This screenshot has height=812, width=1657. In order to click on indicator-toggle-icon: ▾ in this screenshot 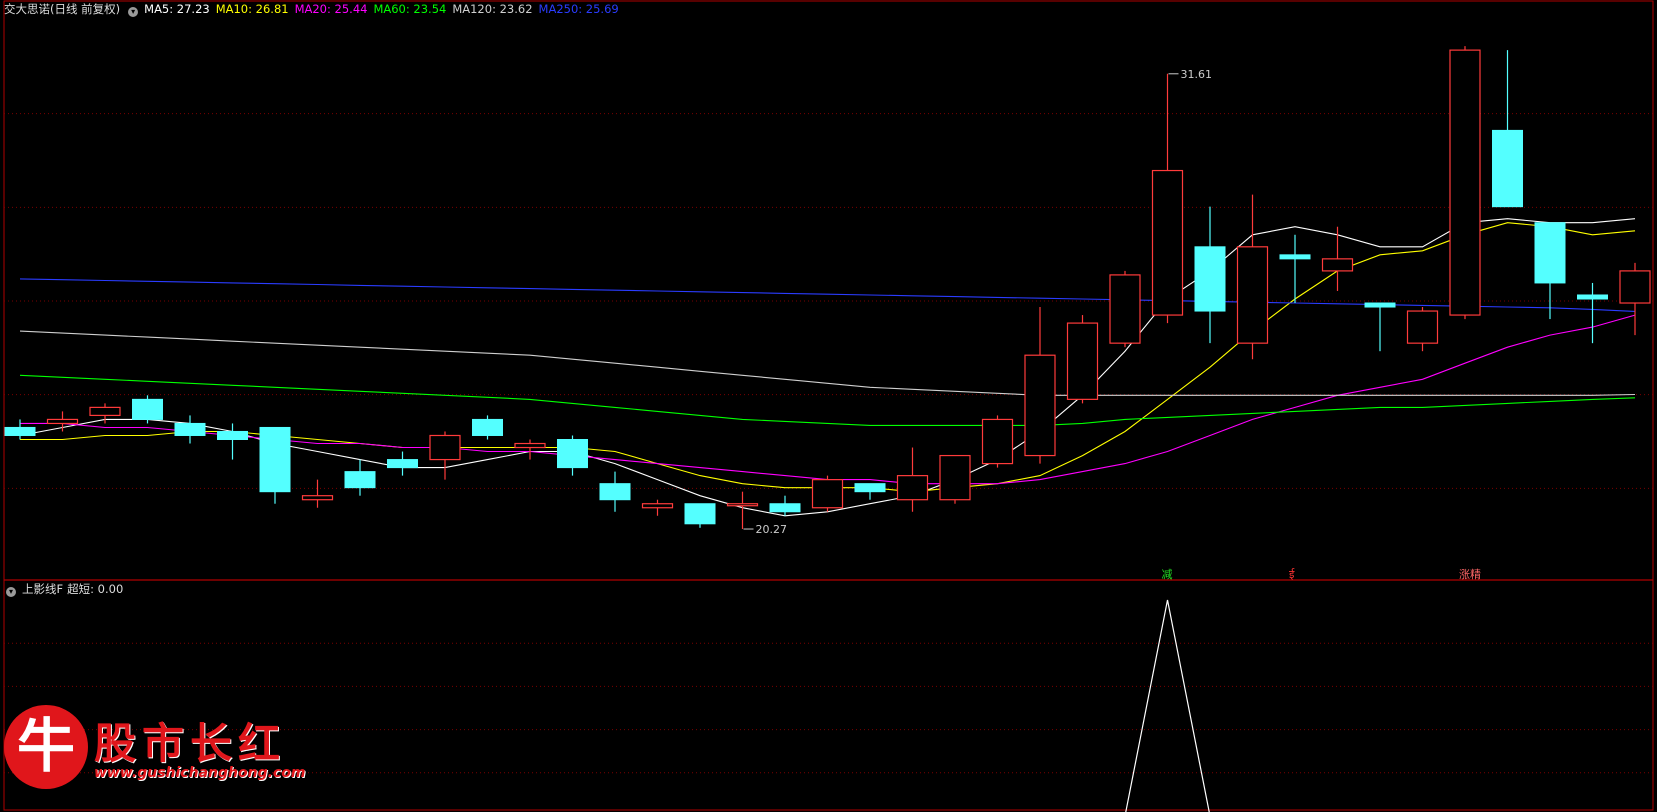, I will do `click(133, 12)`.